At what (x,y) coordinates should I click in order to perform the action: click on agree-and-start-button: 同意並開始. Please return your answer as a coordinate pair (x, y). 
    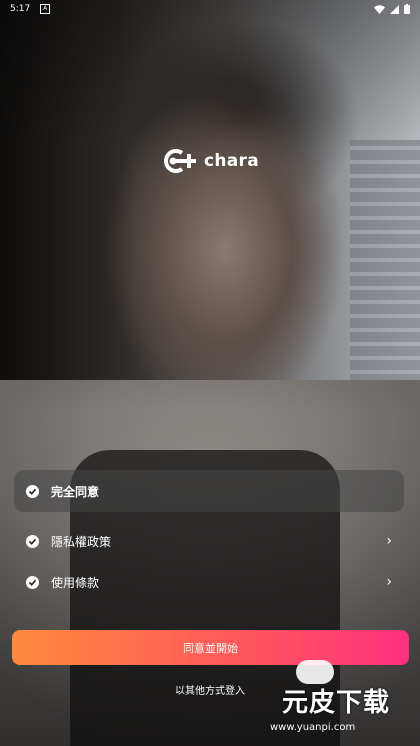
    Looking at the image, I should click on (210, 647).